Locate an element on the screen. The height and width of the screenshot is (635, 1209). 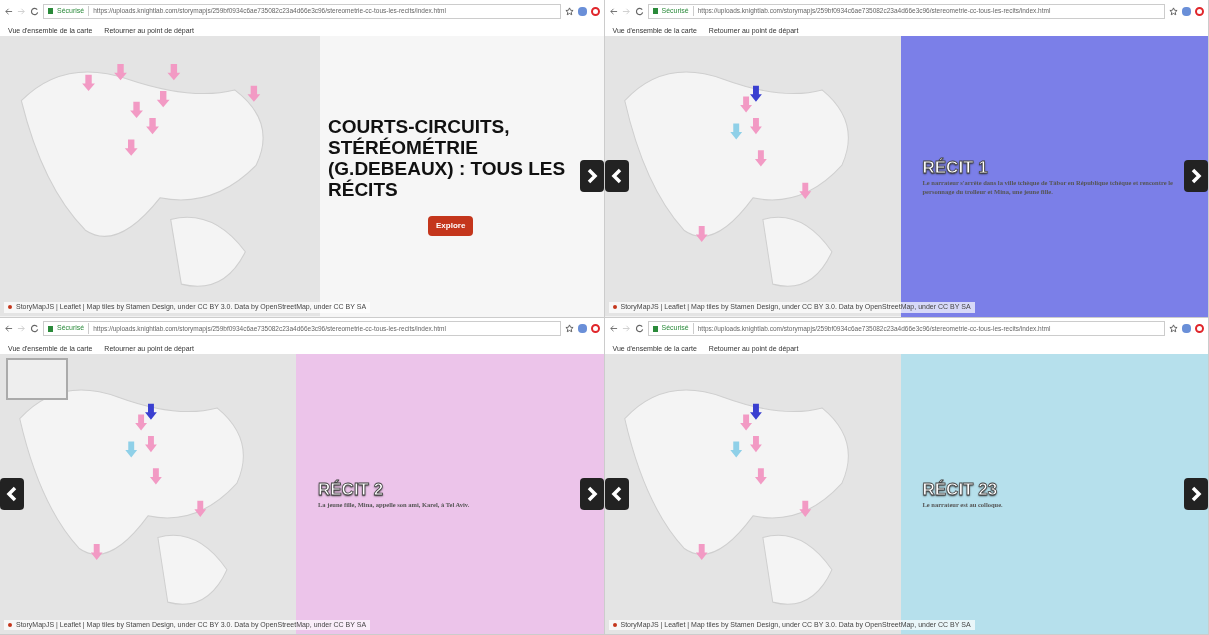
explore-button: Explore is located at coordinates (451, 226).